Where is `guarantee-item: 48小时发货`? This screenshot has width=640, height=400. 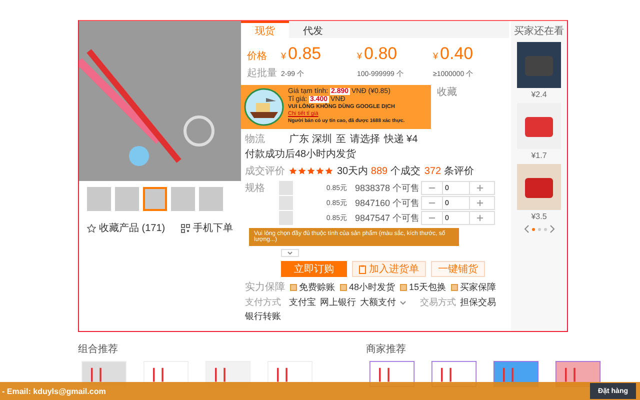
guarantee-item: 48小时发货 is located at coordinates (372, 287).